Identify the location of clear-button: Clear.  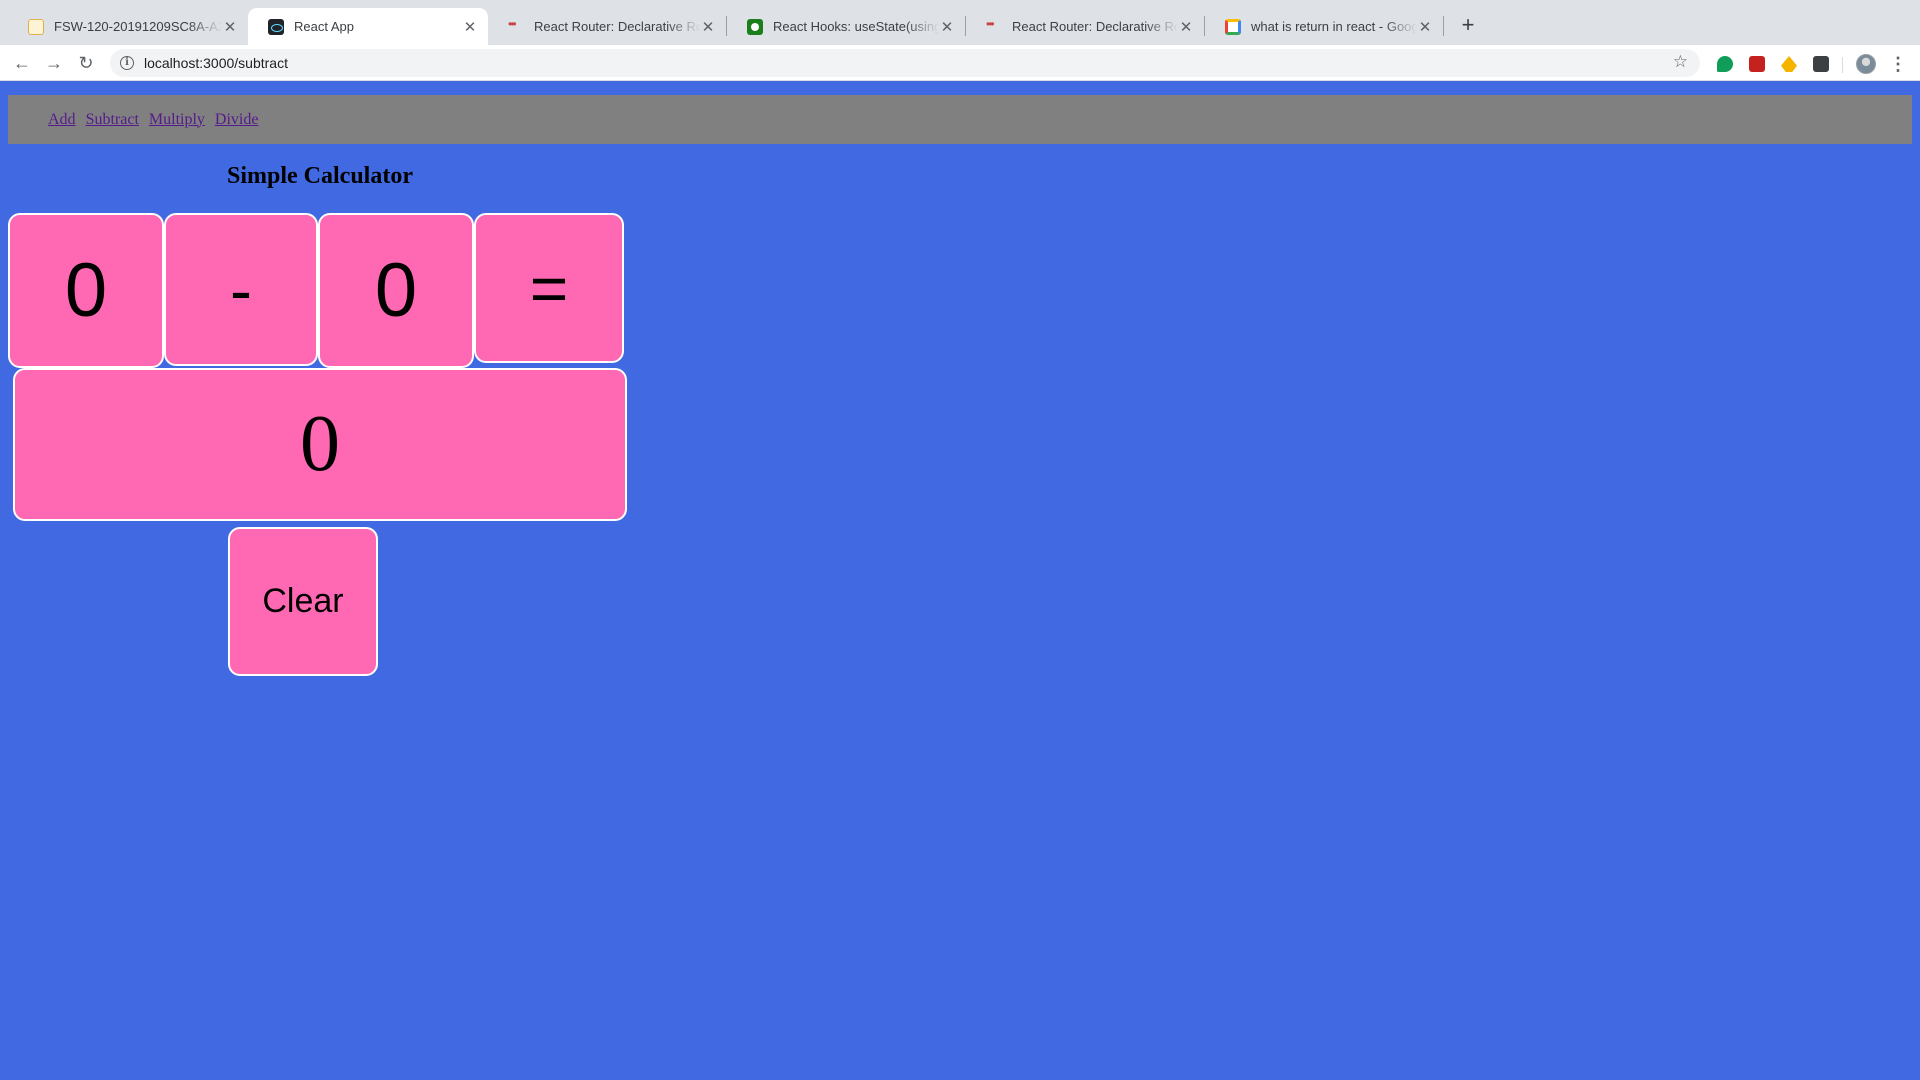
(303, 601).